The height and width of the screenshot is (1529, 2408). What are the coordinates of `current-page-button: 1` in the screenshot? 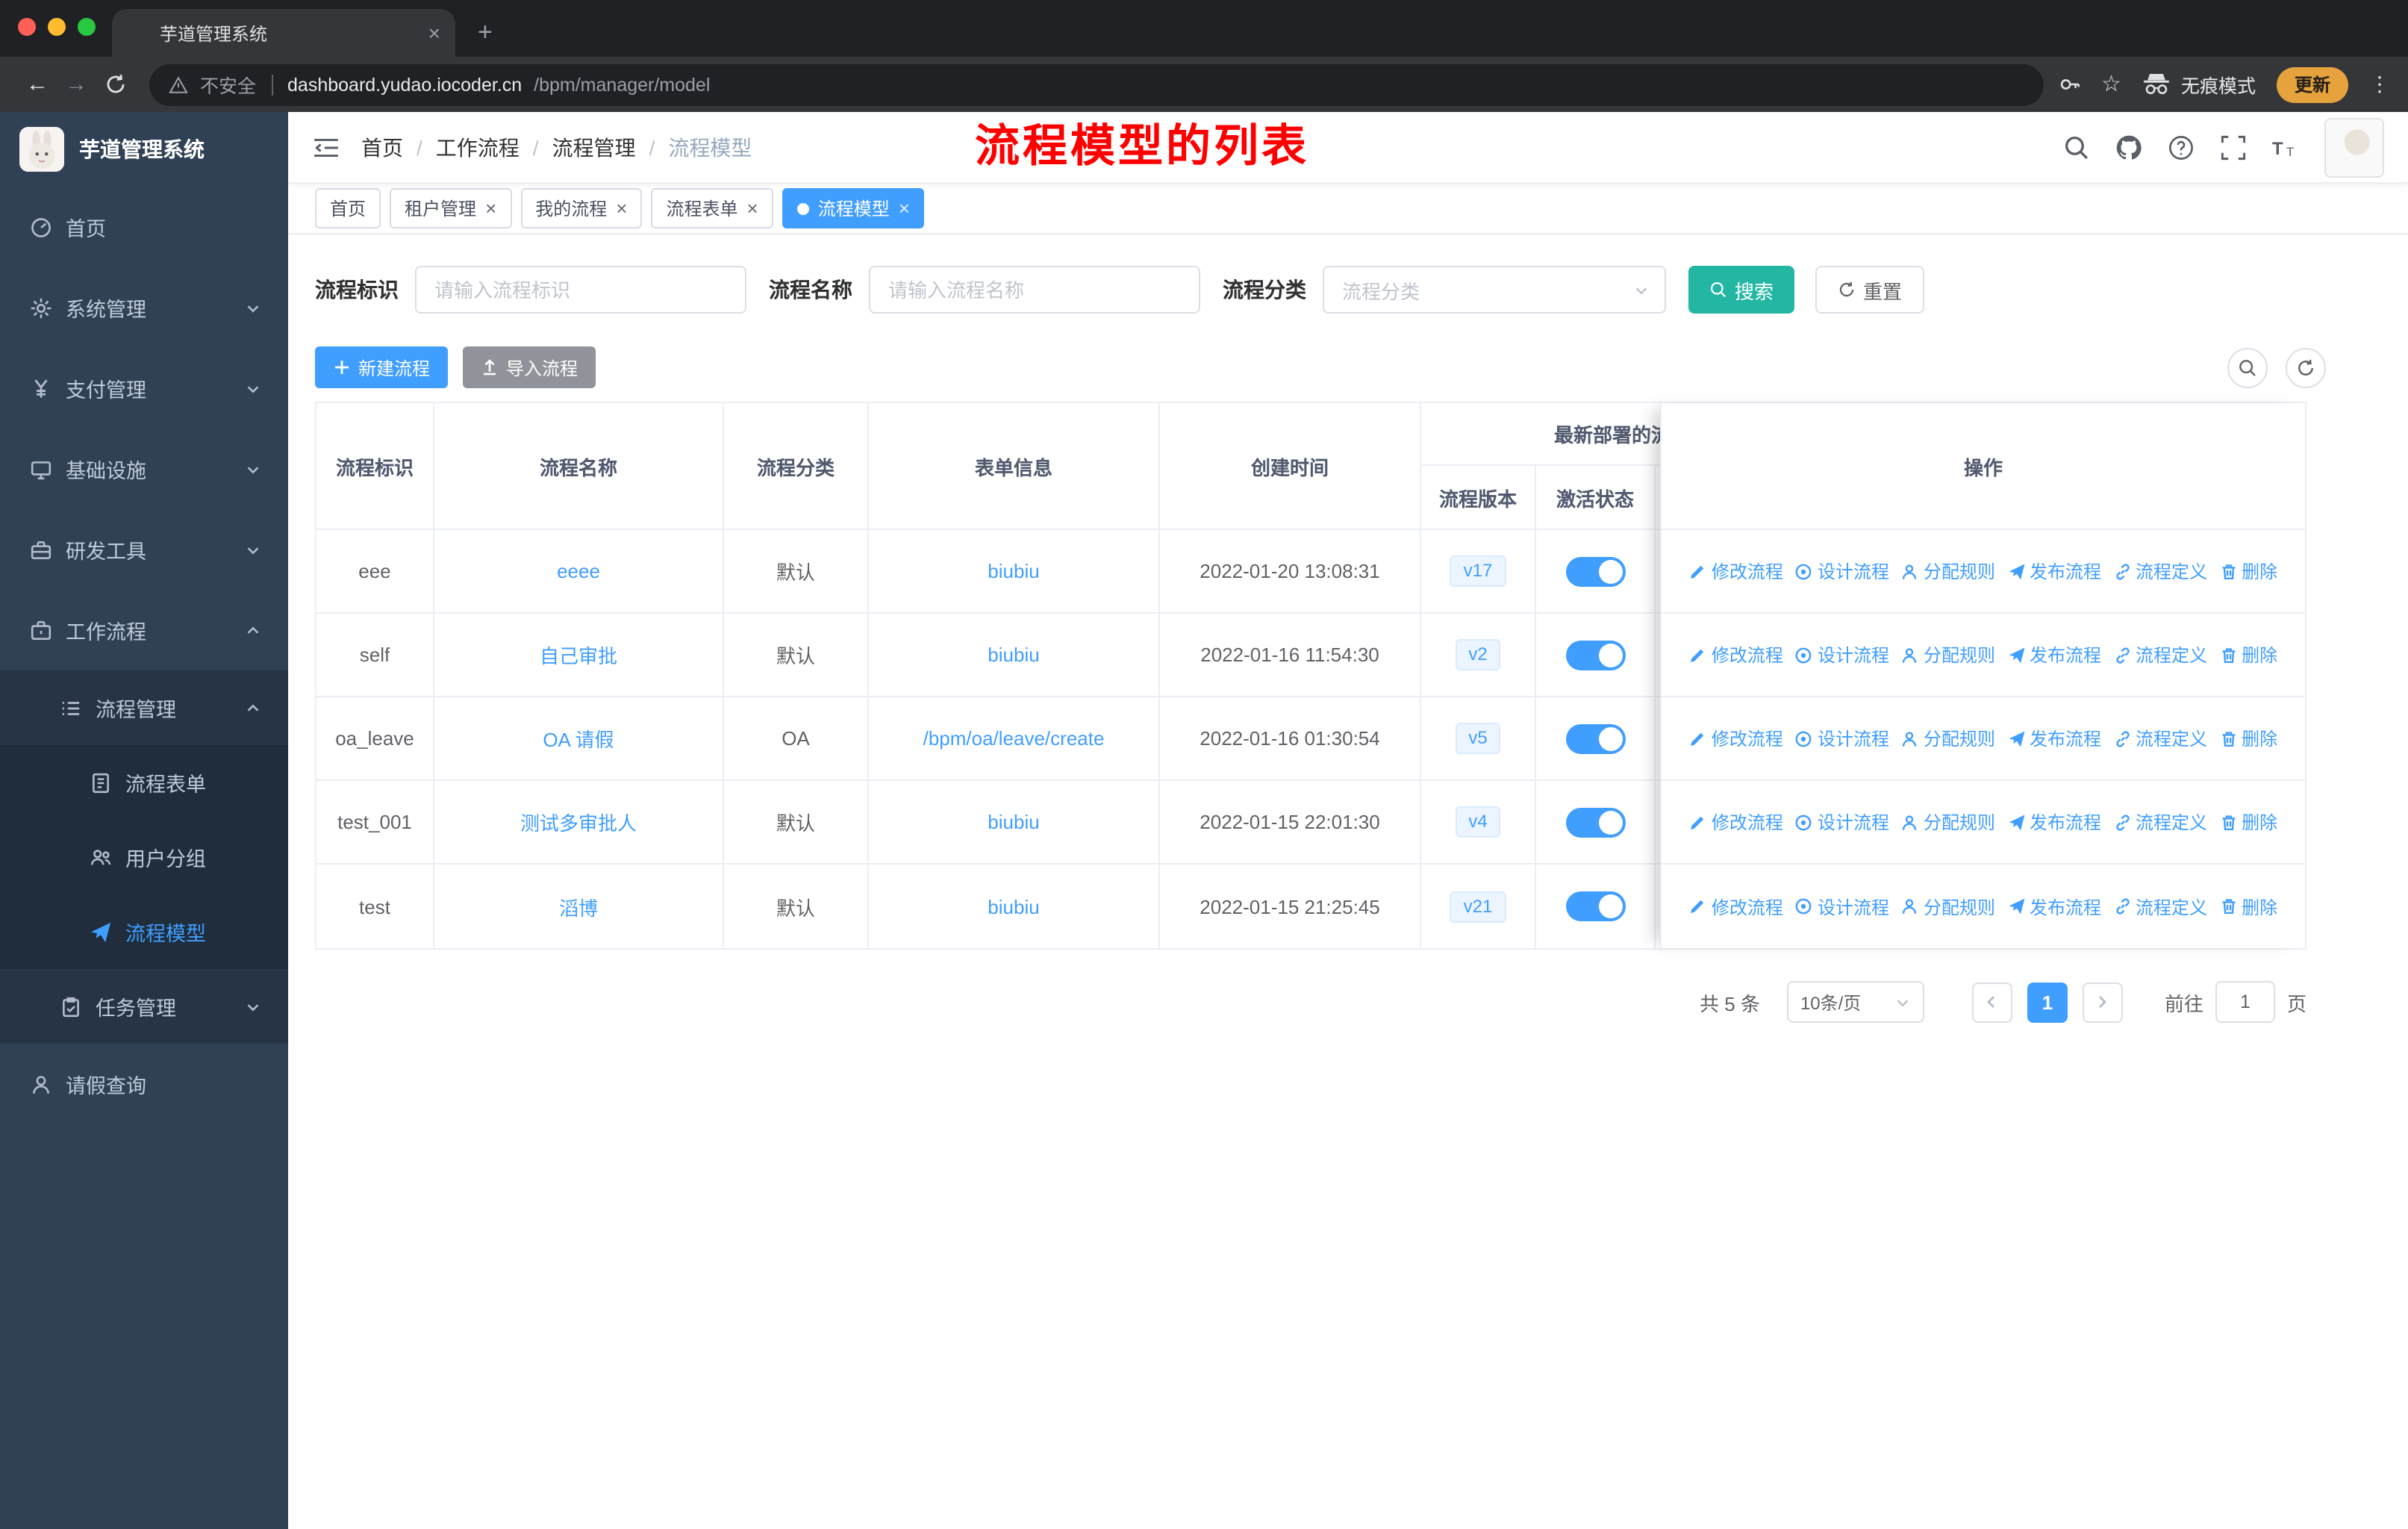 It's located at (2047, 1002).